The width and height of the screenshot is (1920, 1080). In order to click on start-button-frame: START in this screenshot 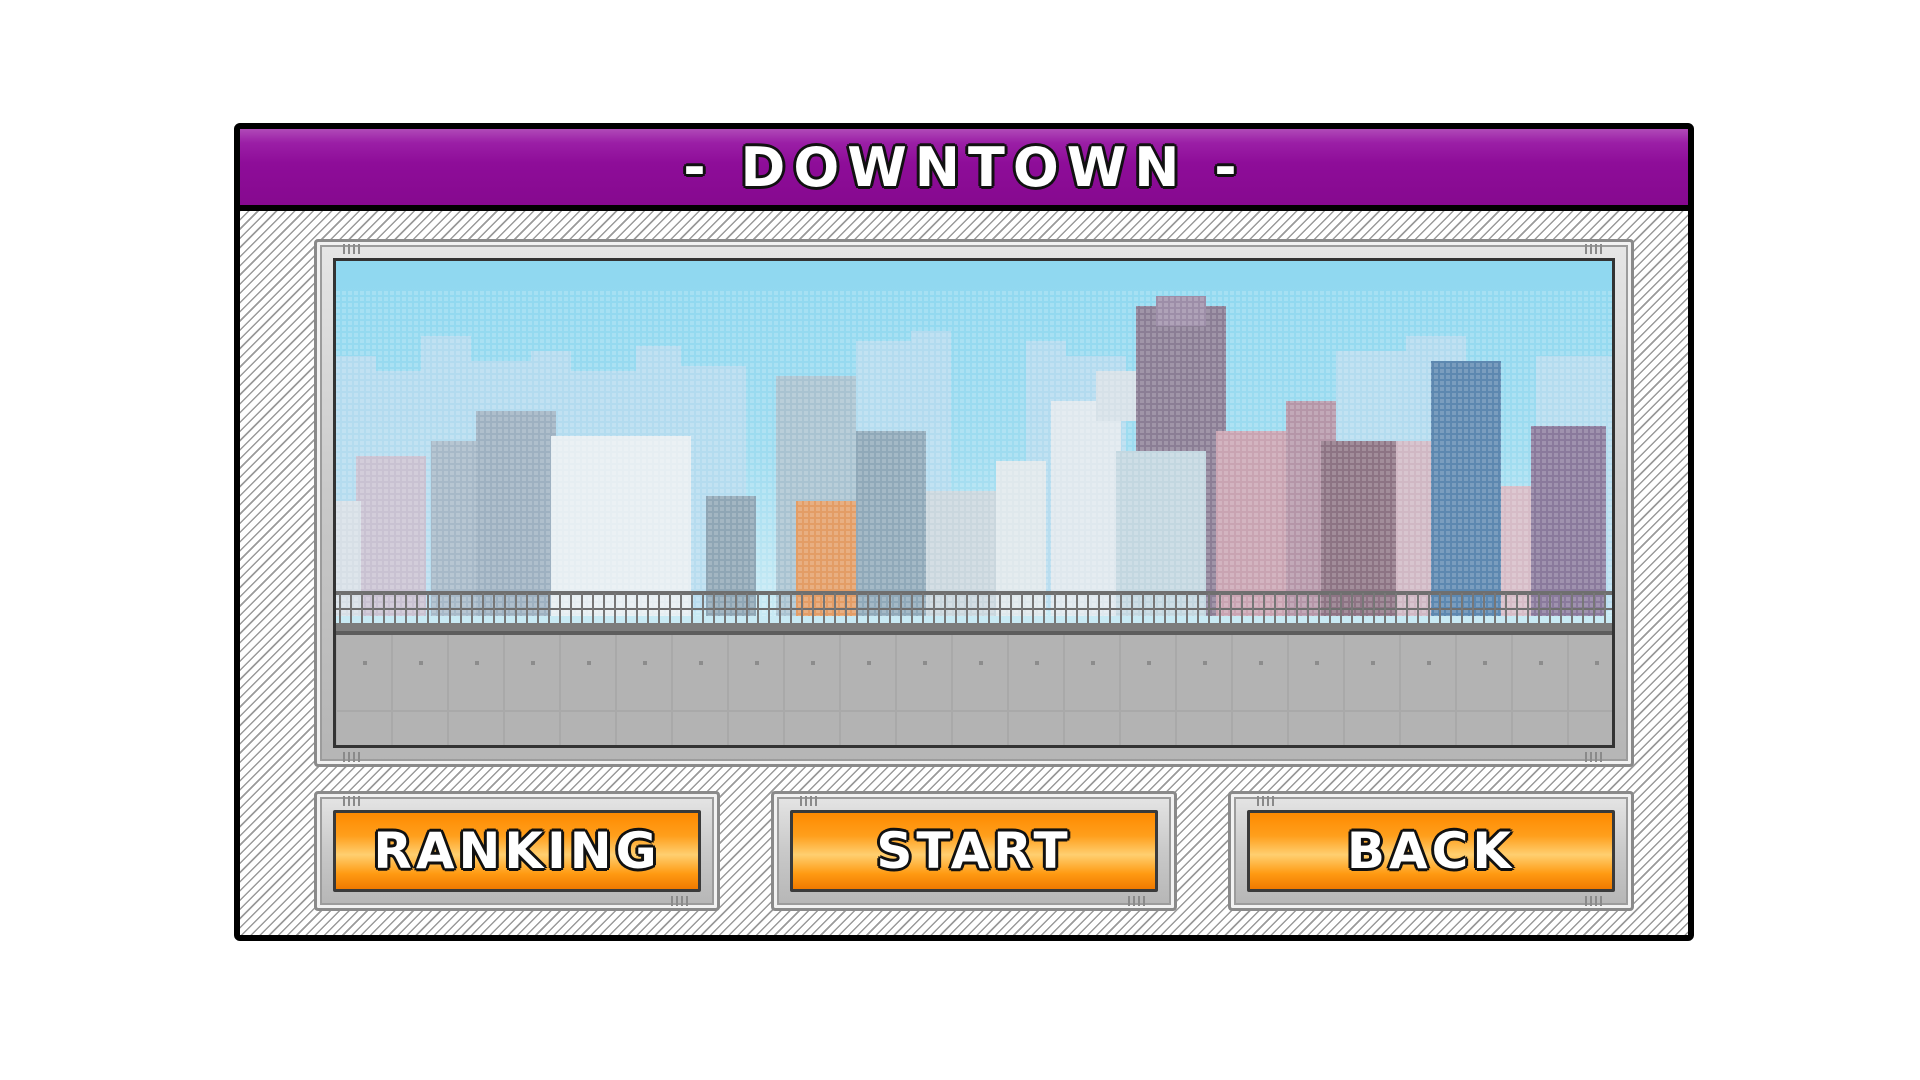, I will do `click(974, 851)`.